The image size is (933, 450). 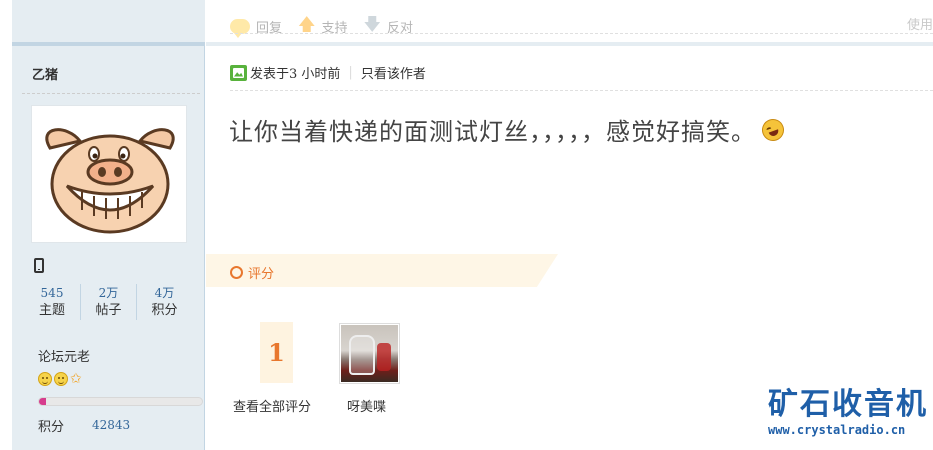 I want to click on oppose-button: 🡇 反对, so click(x=389, y=26).